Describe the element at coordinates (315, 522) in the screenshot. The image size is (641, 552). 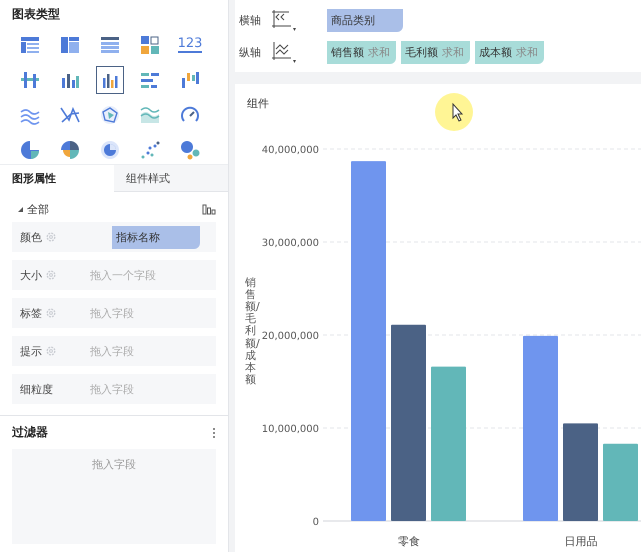
I see `y-tick-label: 0` at that location.